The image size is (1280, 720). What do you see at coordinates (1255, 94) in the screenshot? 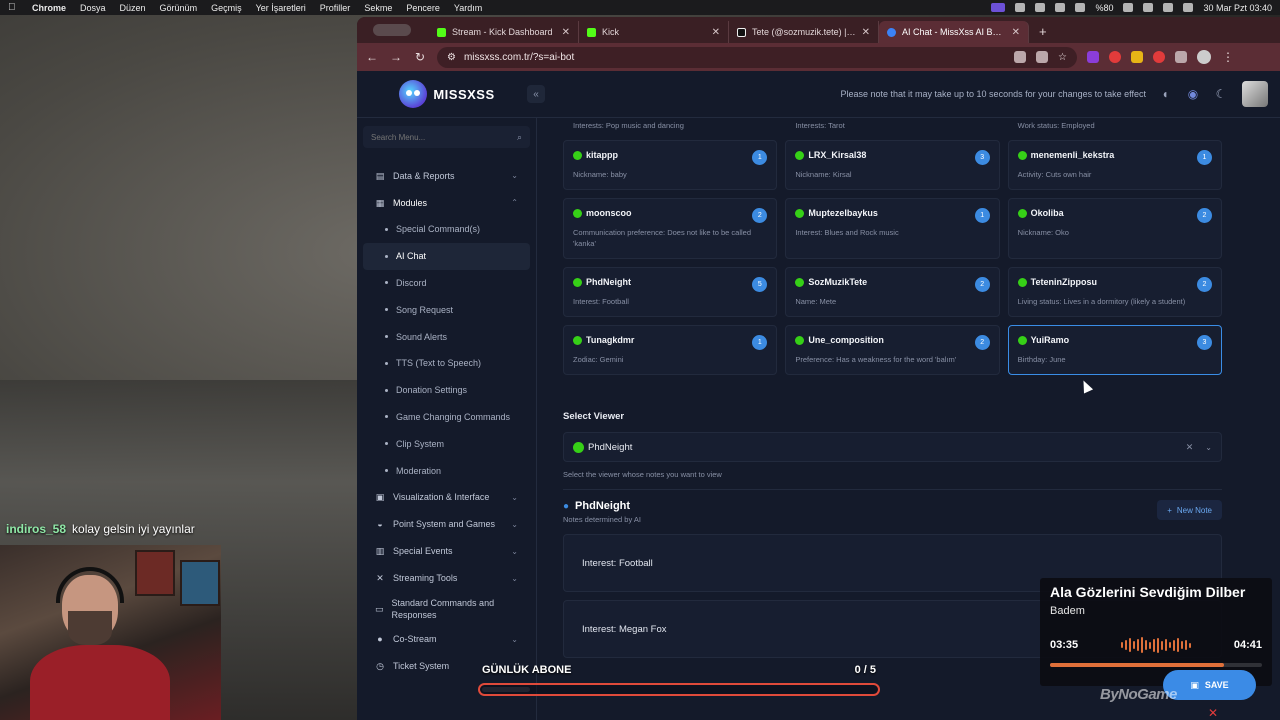
I see `avatar` at bounding box center [1255, 94].